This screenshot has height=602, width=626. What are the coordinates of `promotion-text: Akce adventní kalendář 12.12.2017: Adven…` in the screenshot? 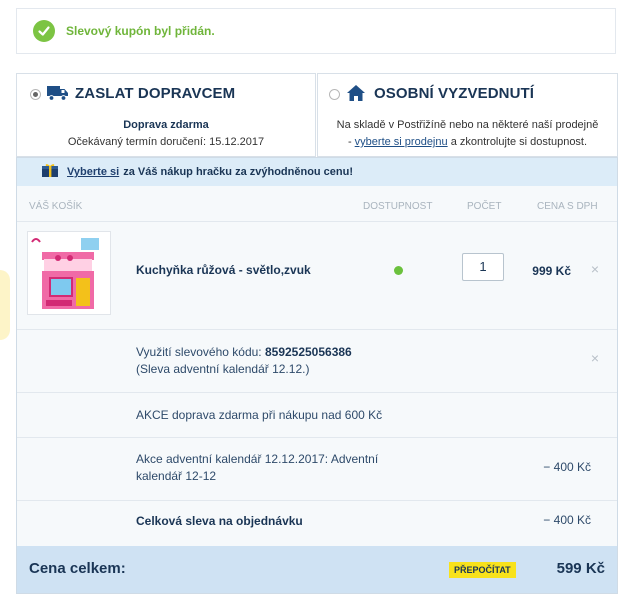 It's located at (257, 468).